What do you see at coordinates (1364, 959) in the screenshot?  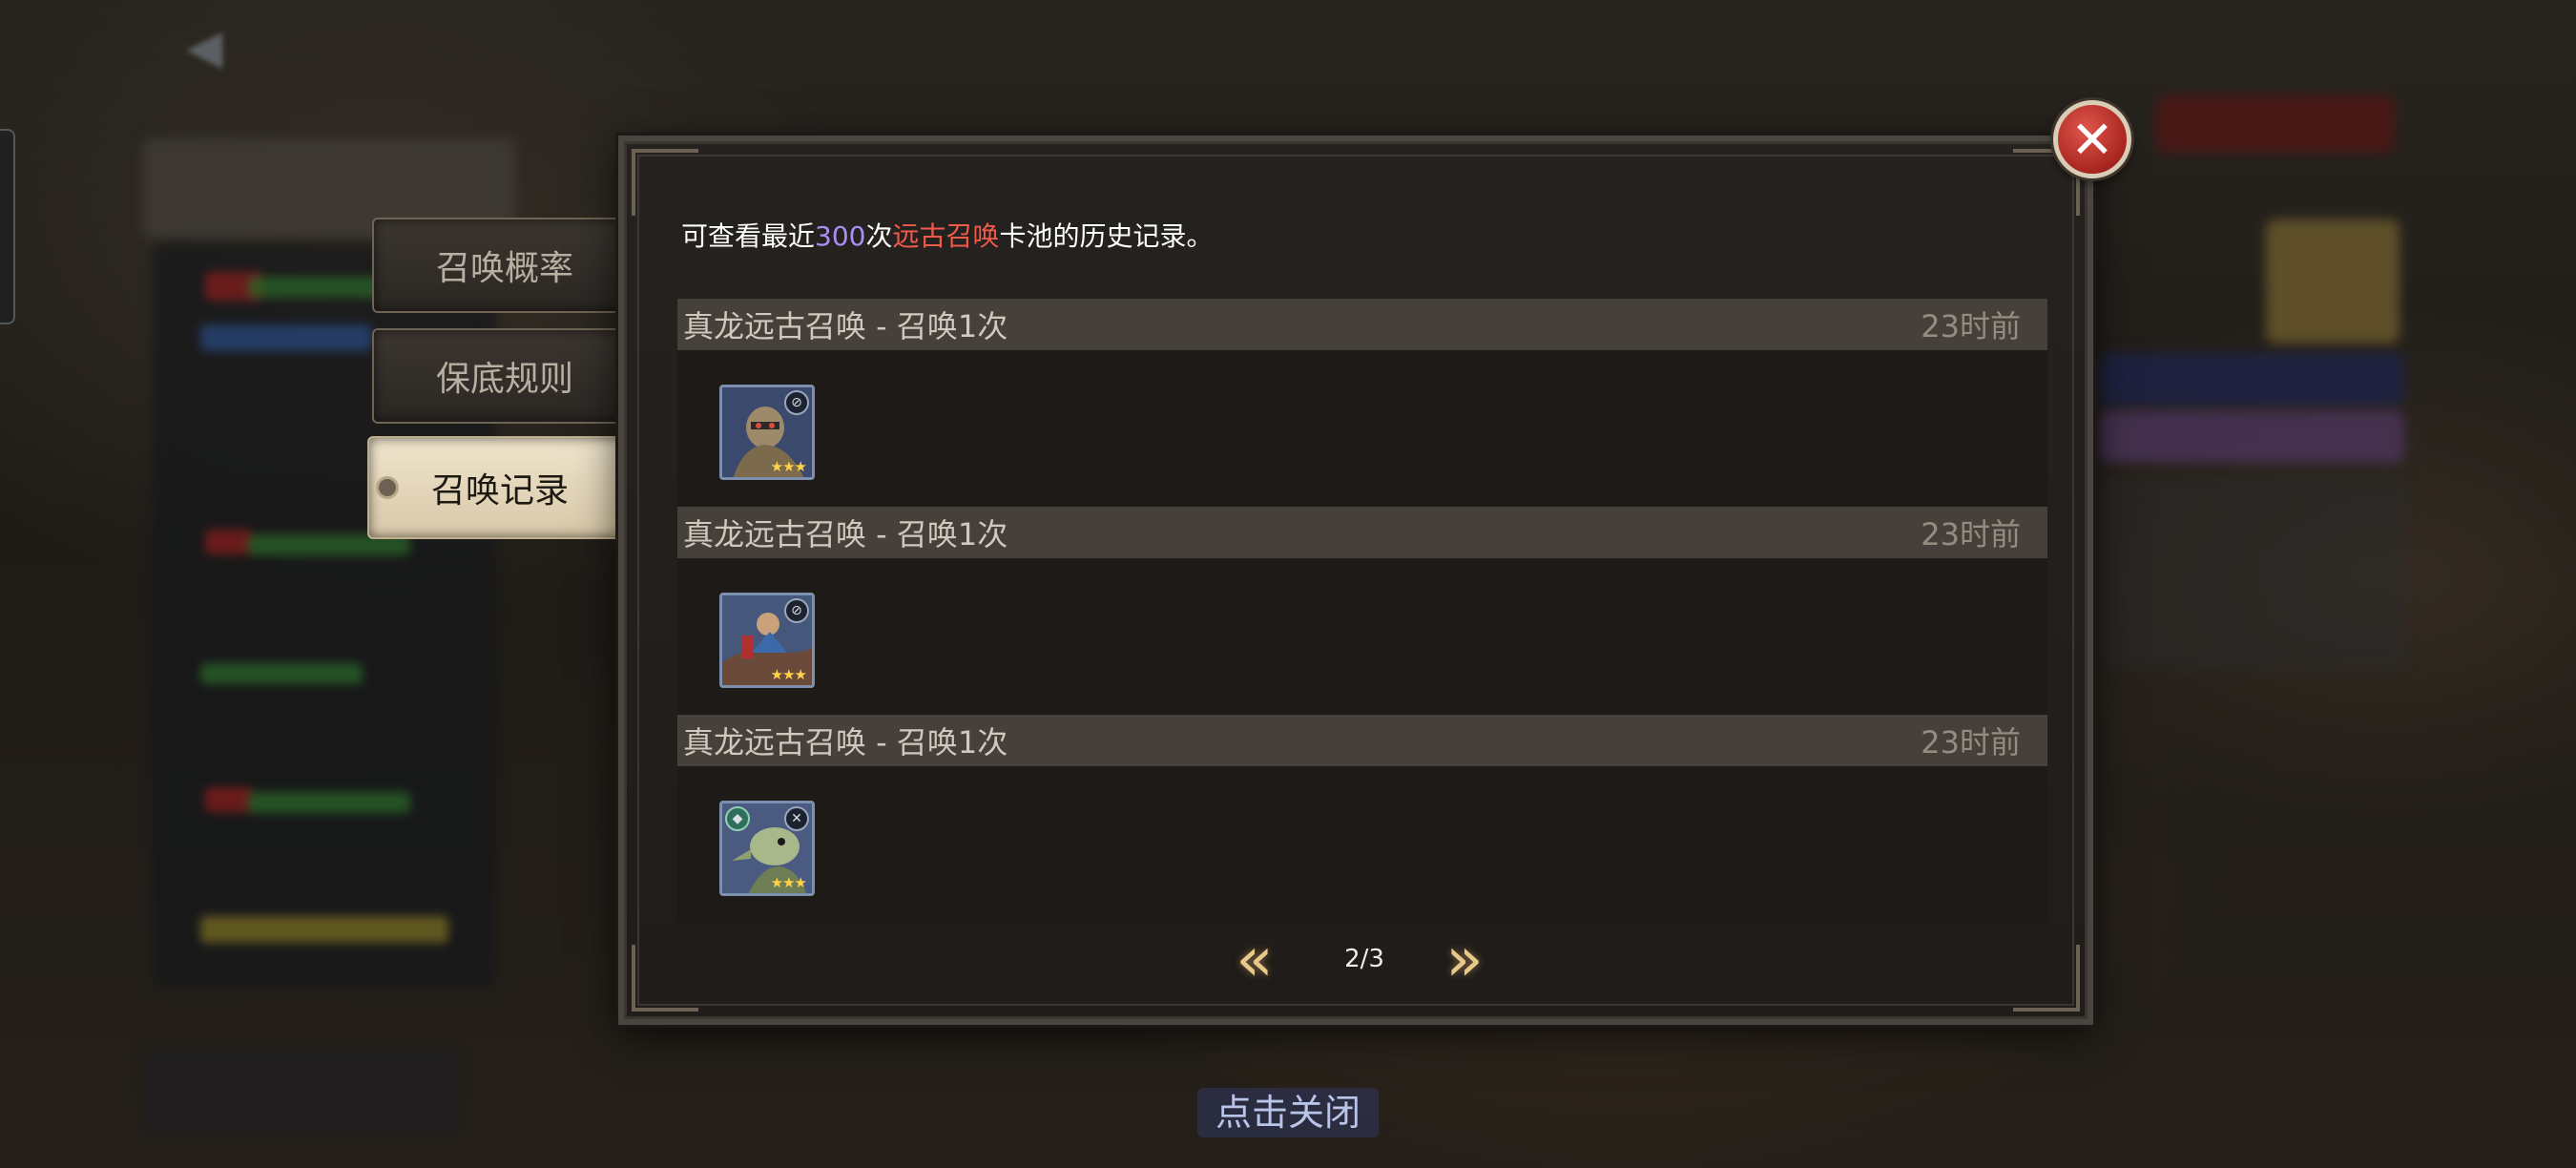 I see `page-indicator: 2/3` at bounding box center [1364, 959].